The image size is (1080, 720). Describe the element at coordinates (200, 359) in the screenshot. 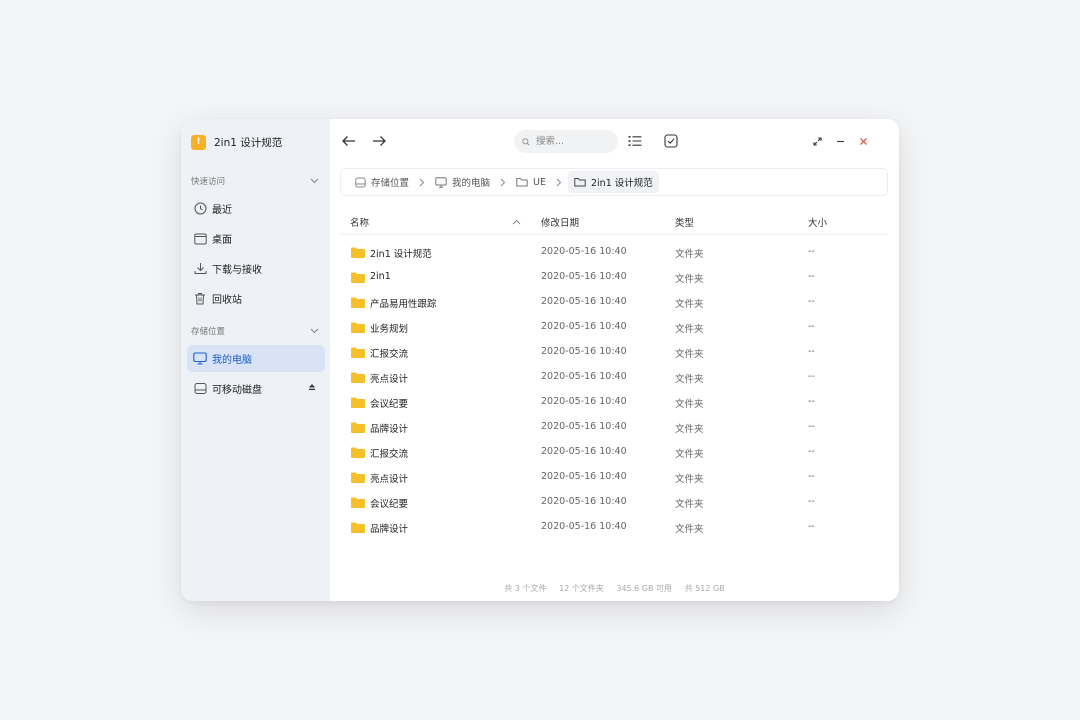

I see `monitor-icon` at that location.